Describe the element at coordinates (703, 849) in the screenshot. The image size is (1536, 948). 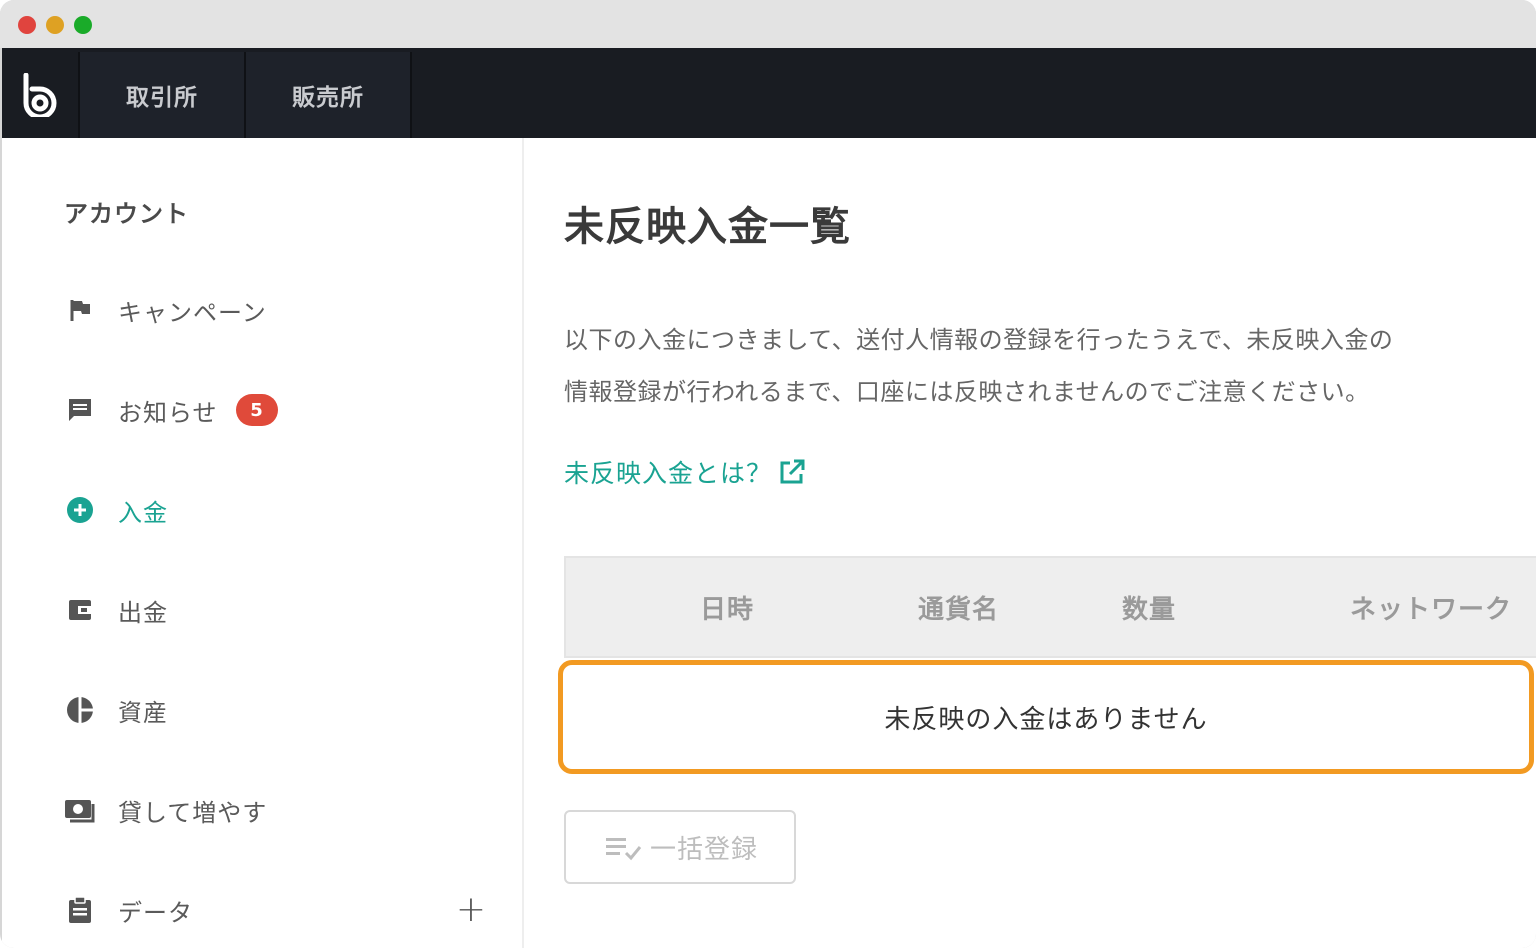
I see `bulk-register-label: 一括登録` at that location.